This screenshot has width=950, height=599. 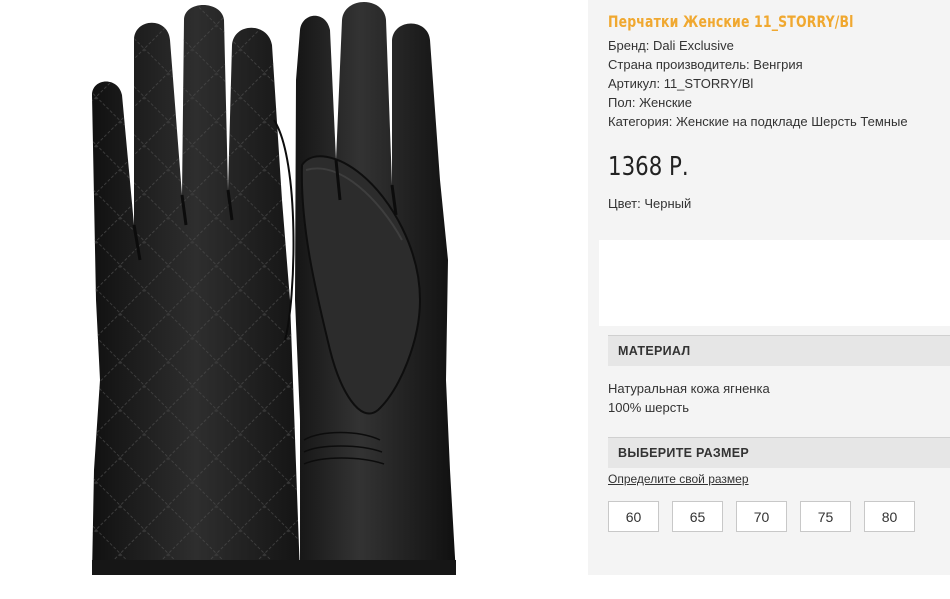 I want to click on material-line-1: Натуральная кожа ягненка, so click(x=689, y=388).